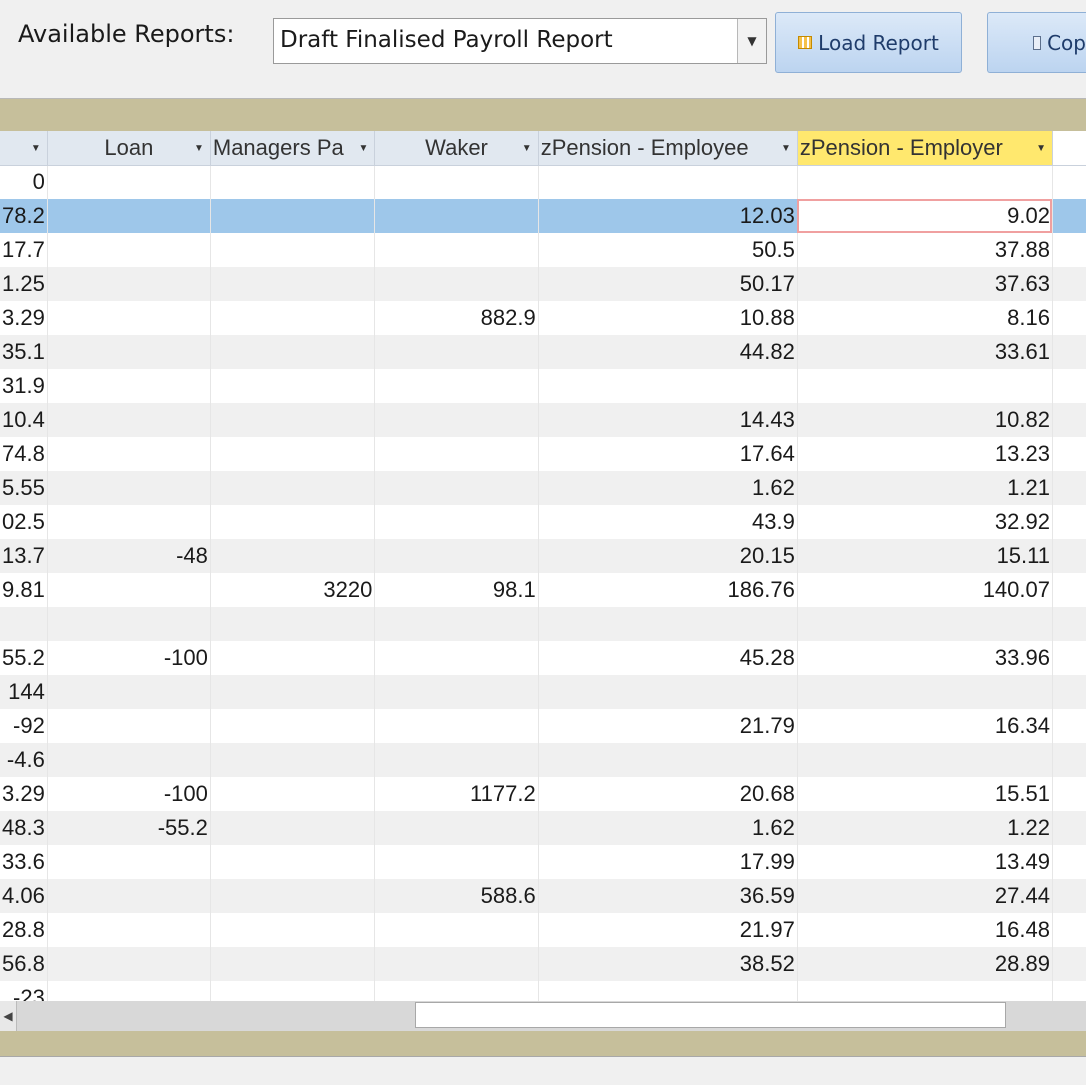  I want to click on table-cell: 140.07, so click(925, 590).